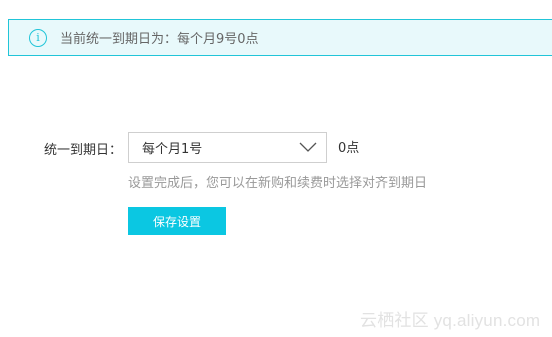  I want to click on chevron-down-icon, so click(308, 147).